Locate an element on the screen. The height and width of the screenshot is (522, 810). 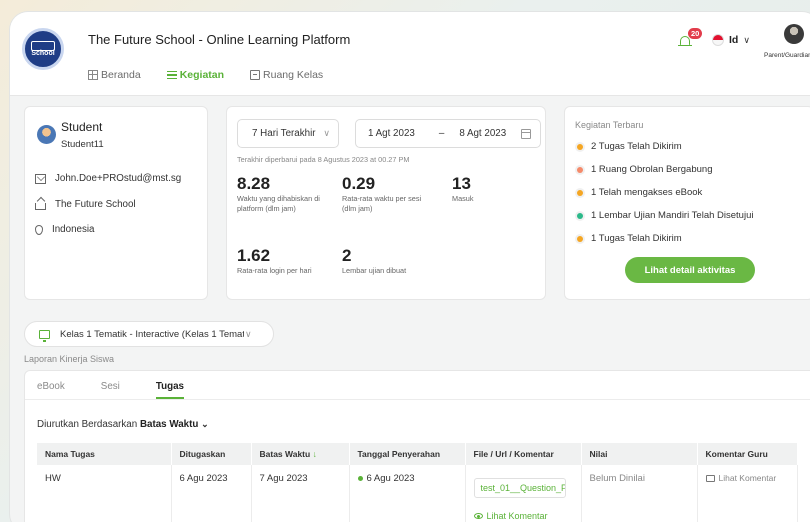
activity-item: 1 Telah mengakses eBook is located at coordinates (639, 192).